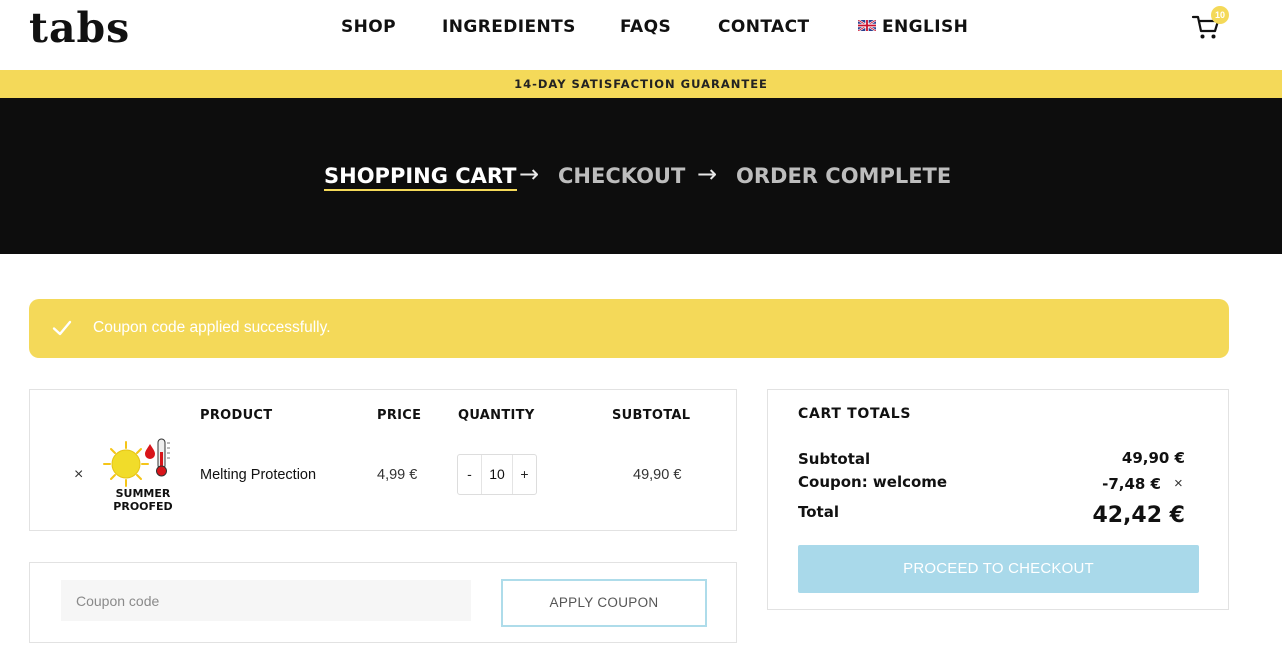  I want to click on cart-count-badge: 10, so click(1220, 15).